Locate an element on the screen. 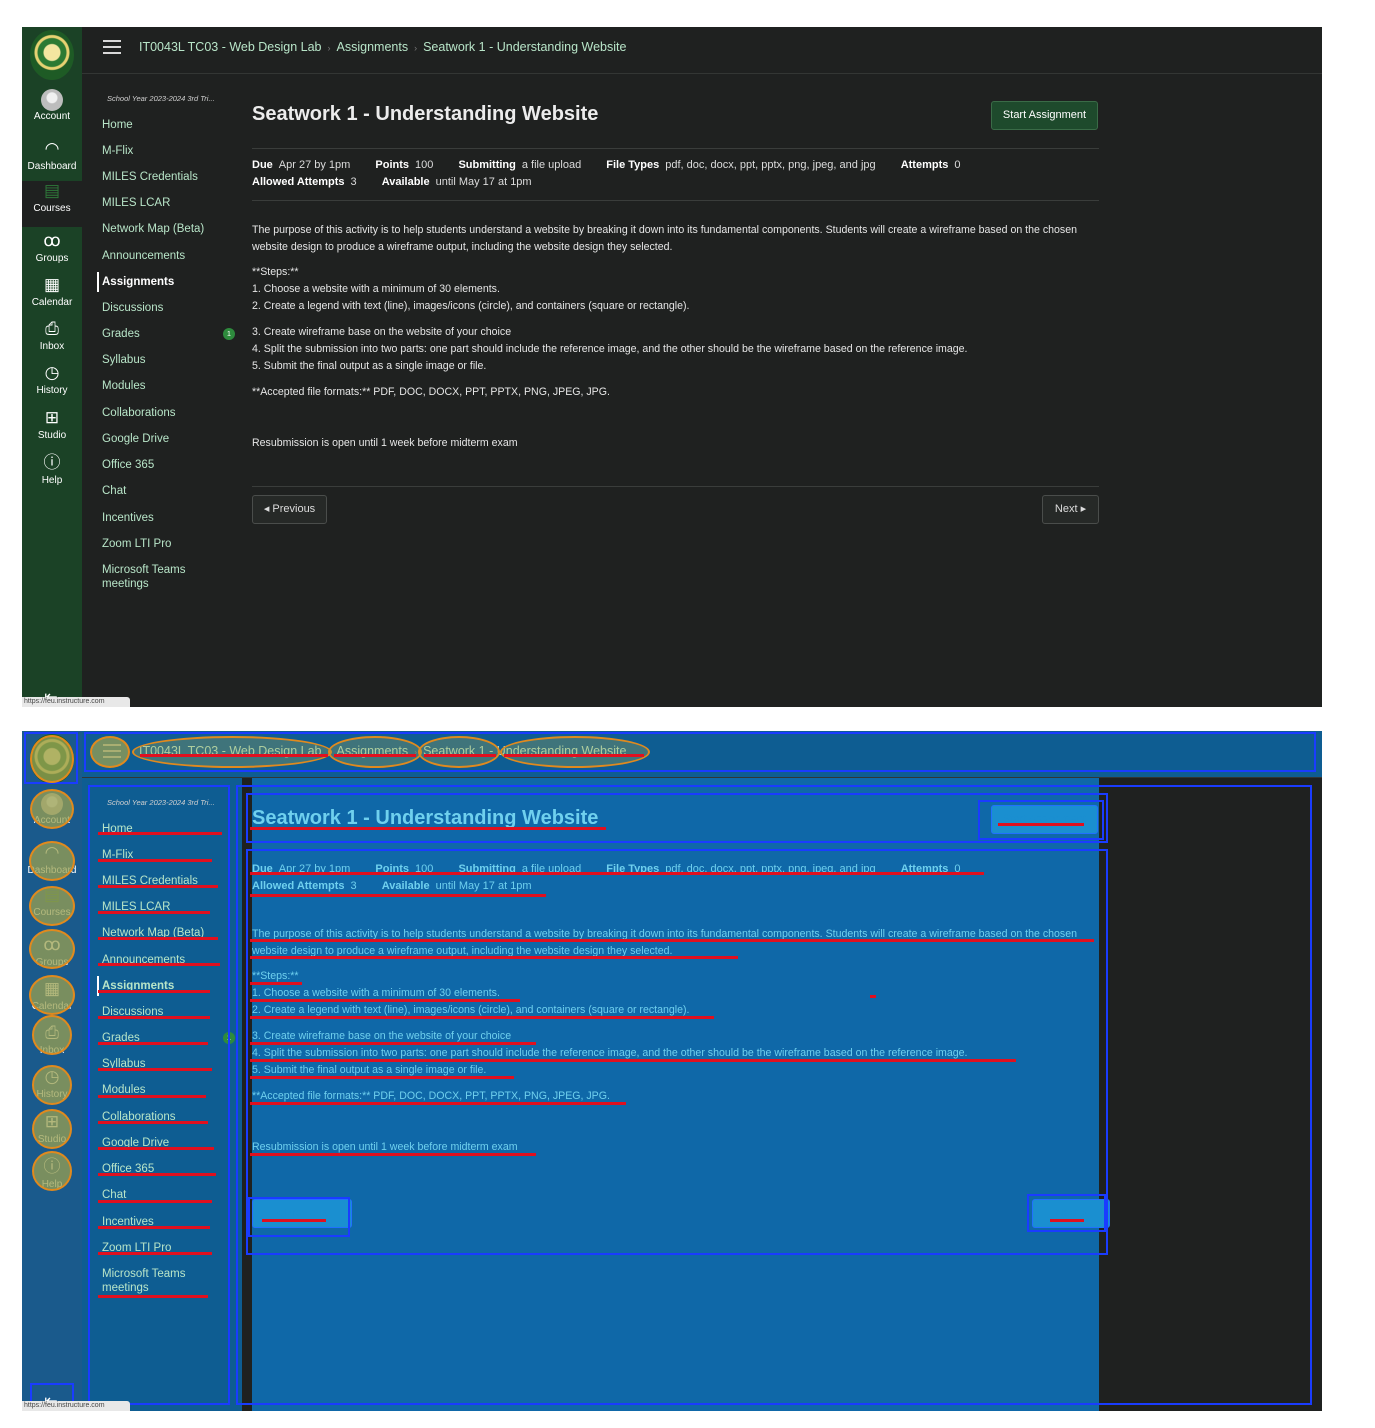  studio-icon: ⊞ is located at coordinates (52, 1121).